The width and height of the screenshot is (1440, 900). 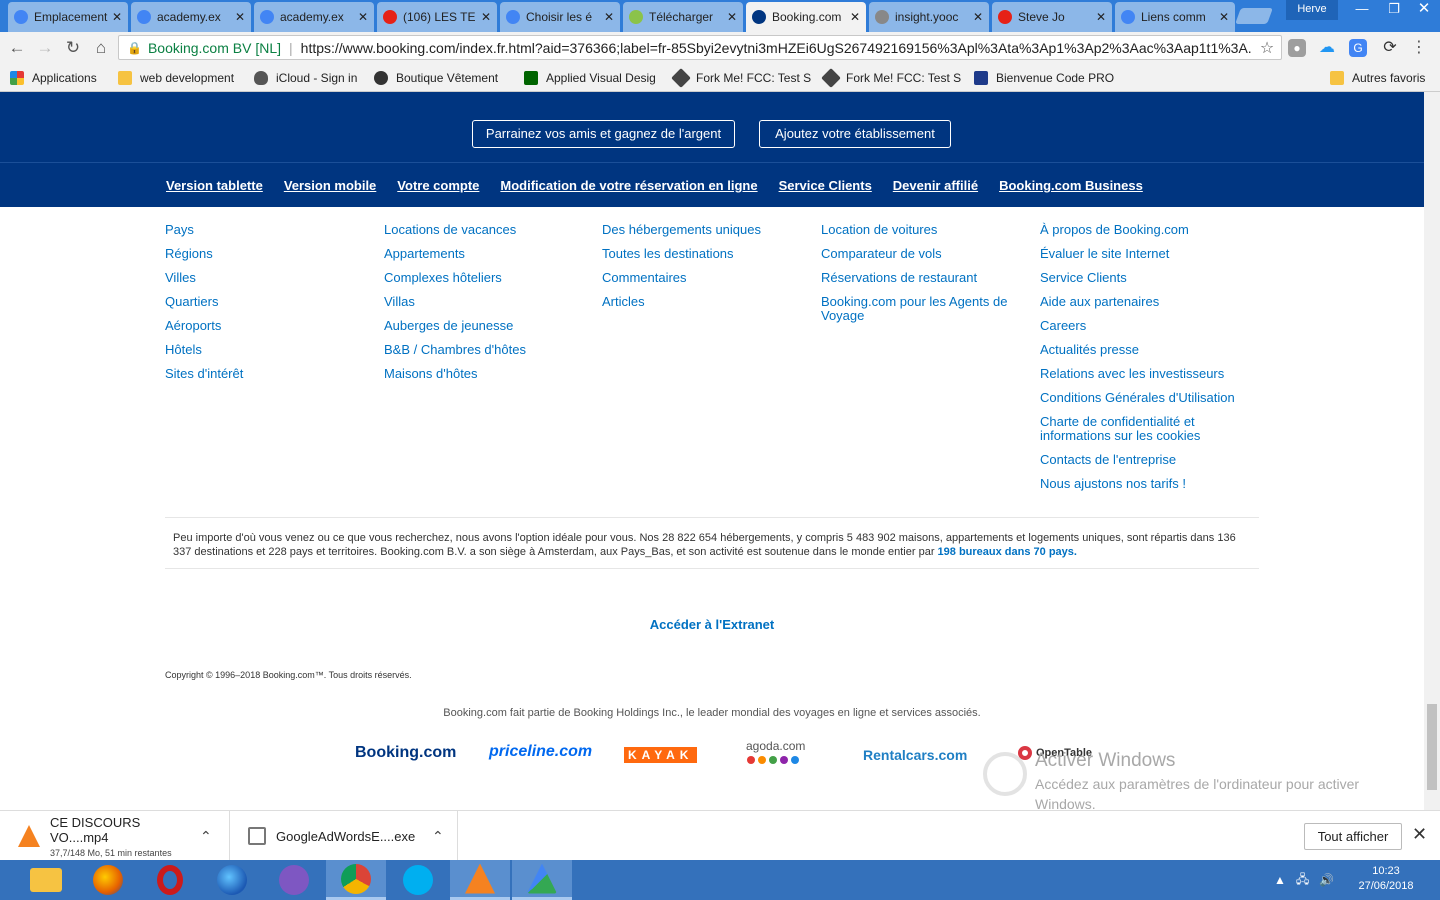 I want to click on footer-link: Villes, so click(x=265, y=278).